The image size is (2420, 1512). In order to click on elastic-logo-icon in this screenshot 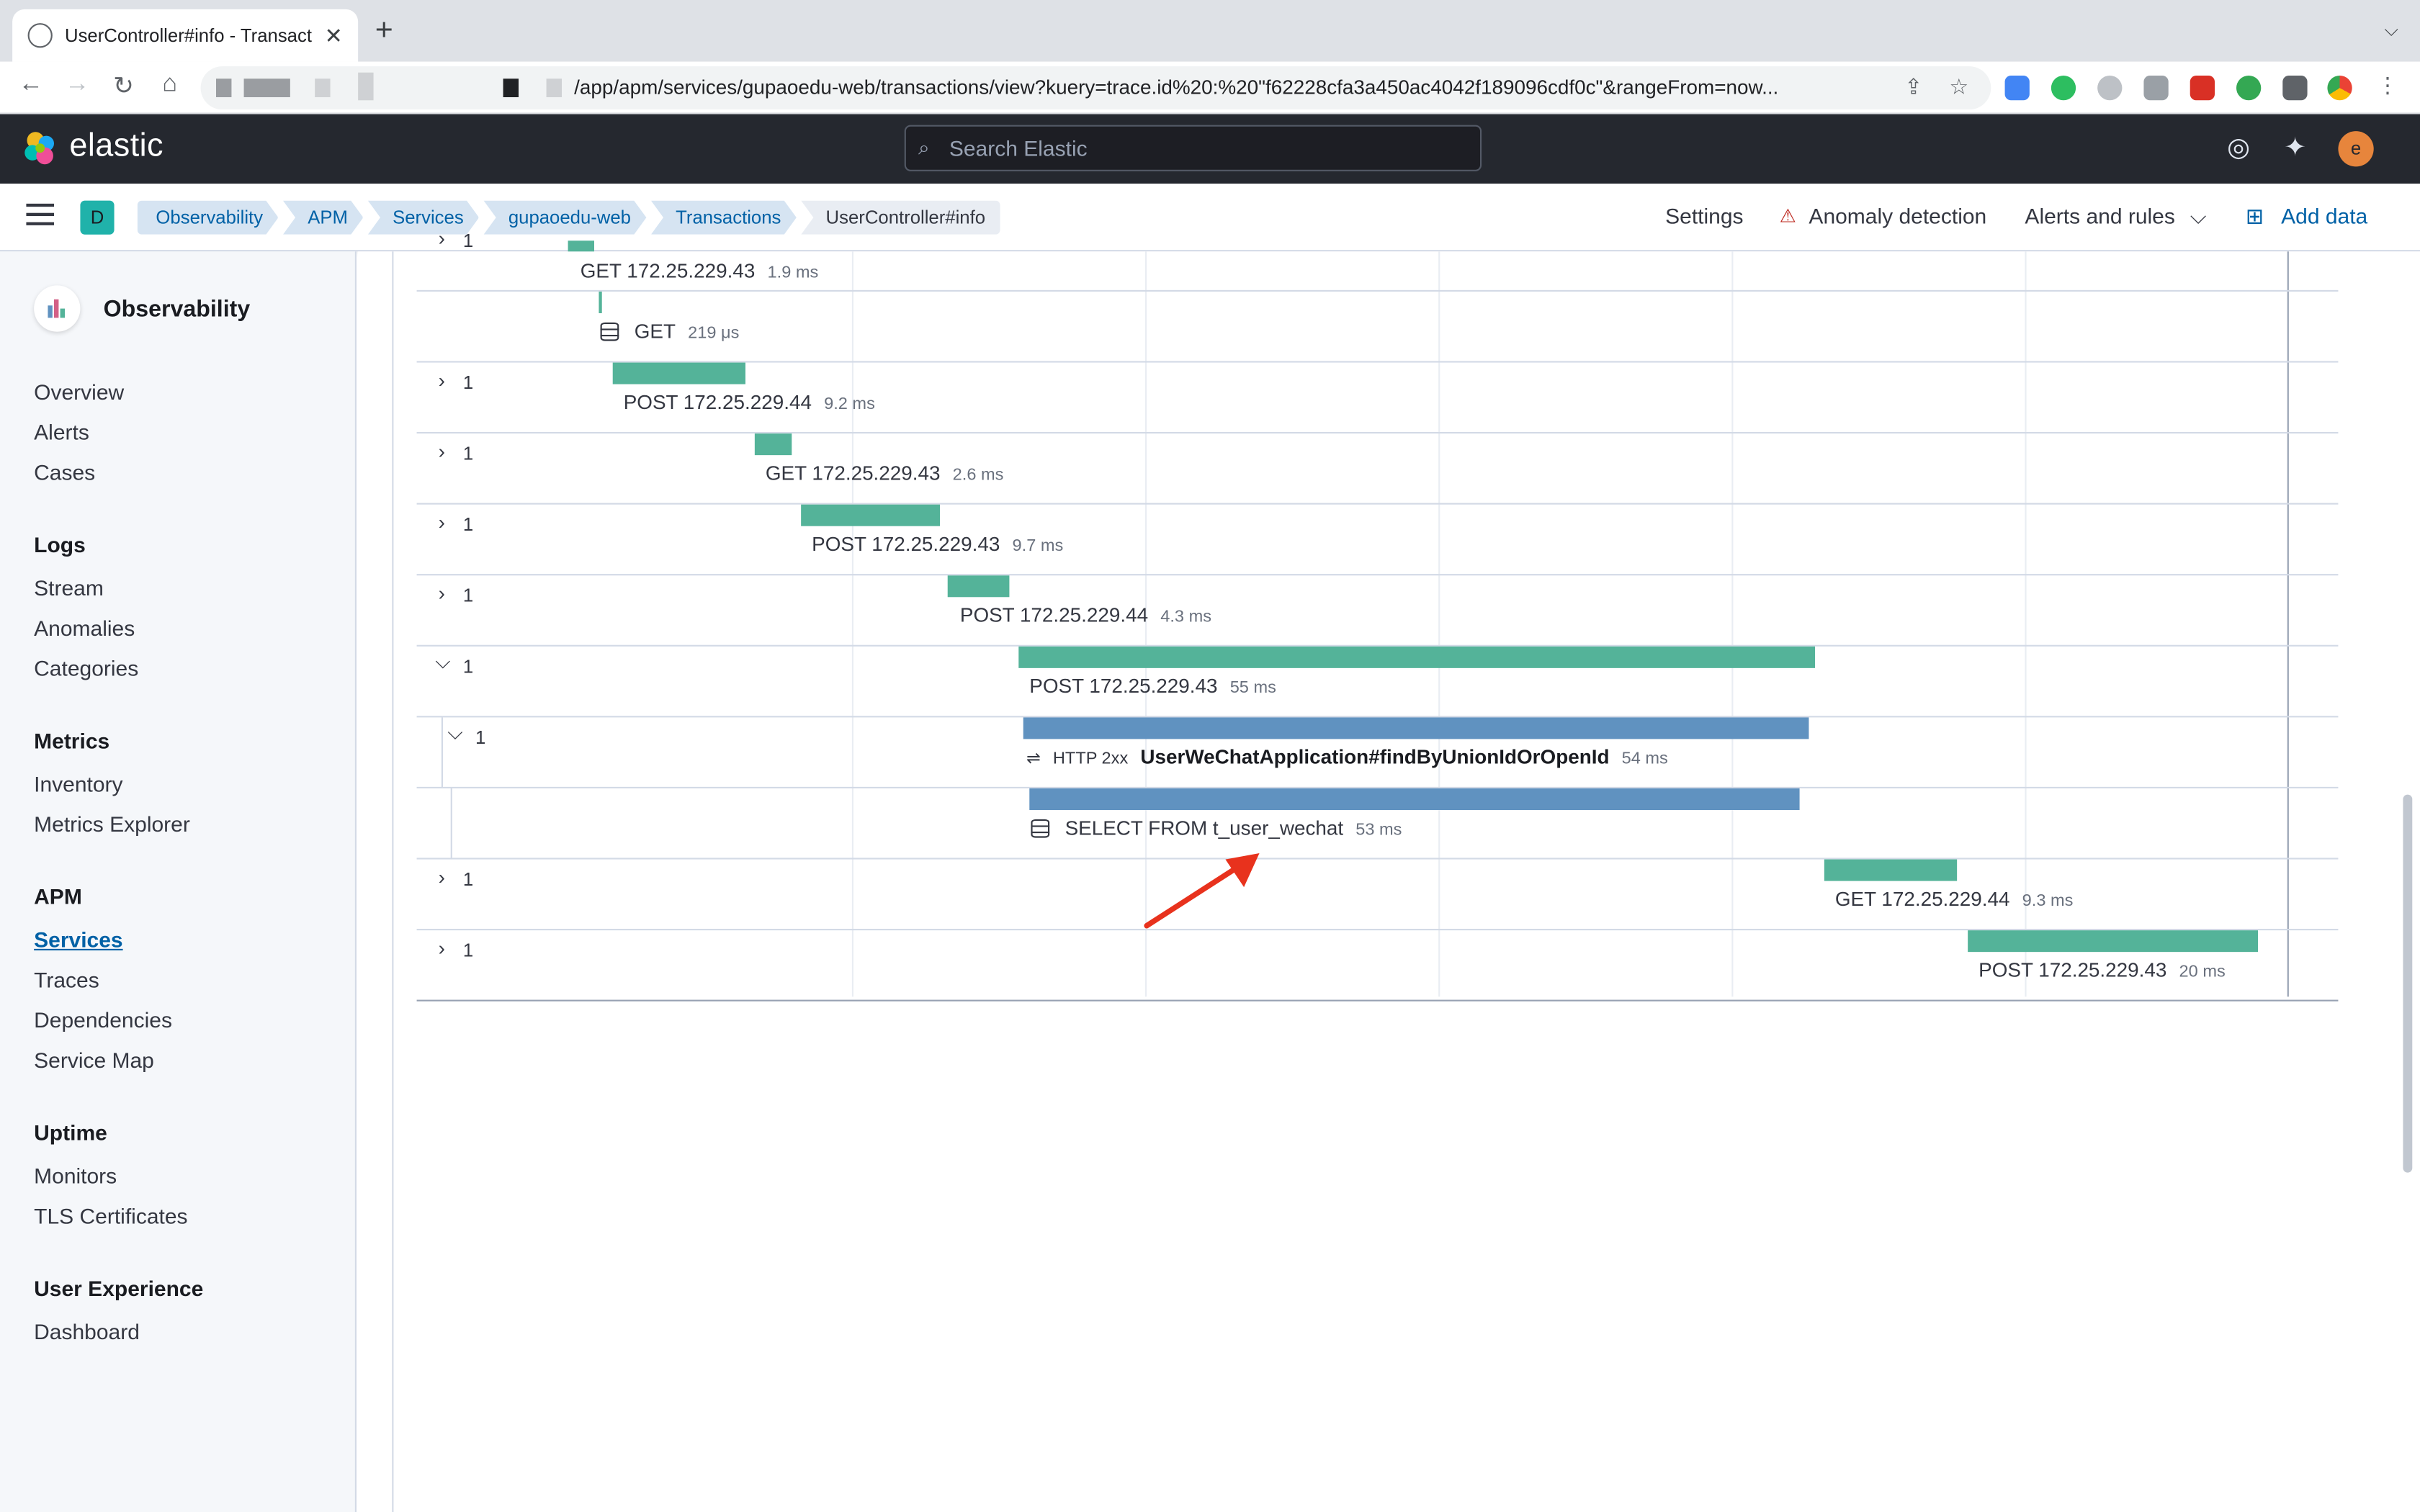, I will do `click(40, 148)`.